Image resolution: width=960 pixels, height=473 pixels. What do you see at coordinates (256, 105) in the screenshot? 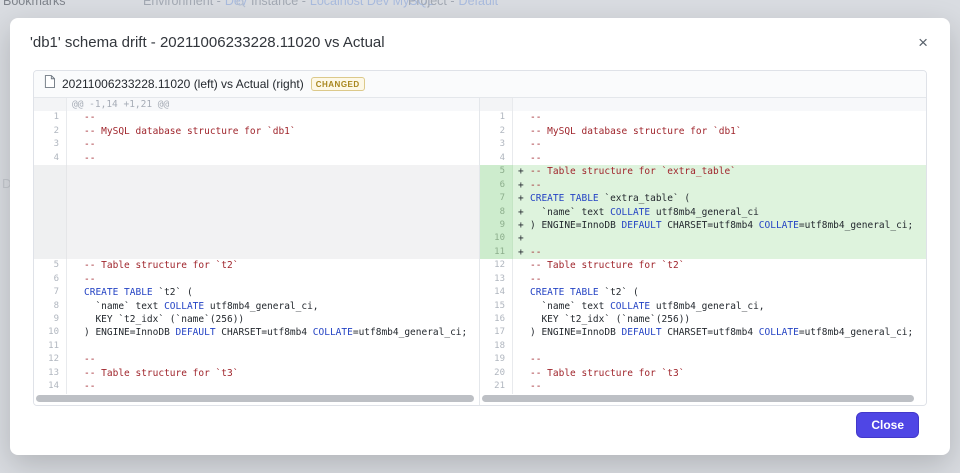
I see `diff-row: @@ -1,14 +1,21 @@` at bounding box center [256, 105].